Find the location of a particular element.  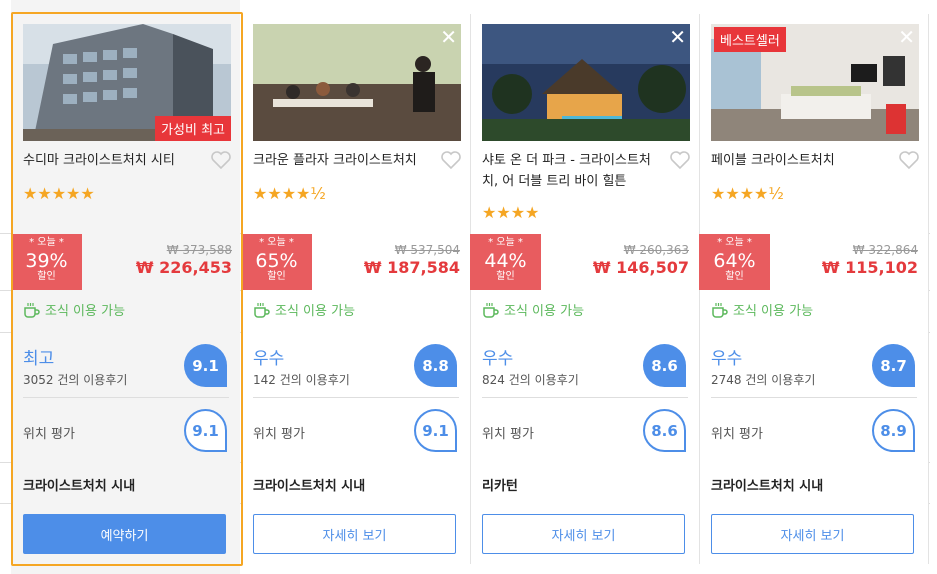

deal-badge: * 오늘 * 44% 할인 is located at coordinates (505, 262).